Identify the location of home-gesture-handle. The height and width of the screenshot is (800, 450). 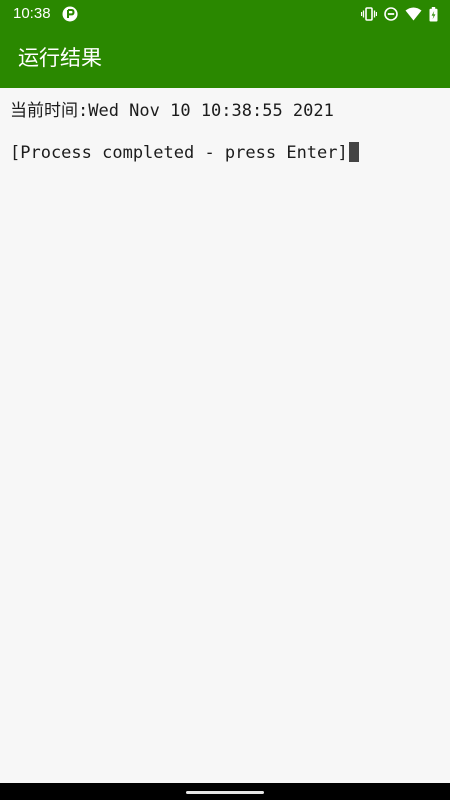
(225, 792).